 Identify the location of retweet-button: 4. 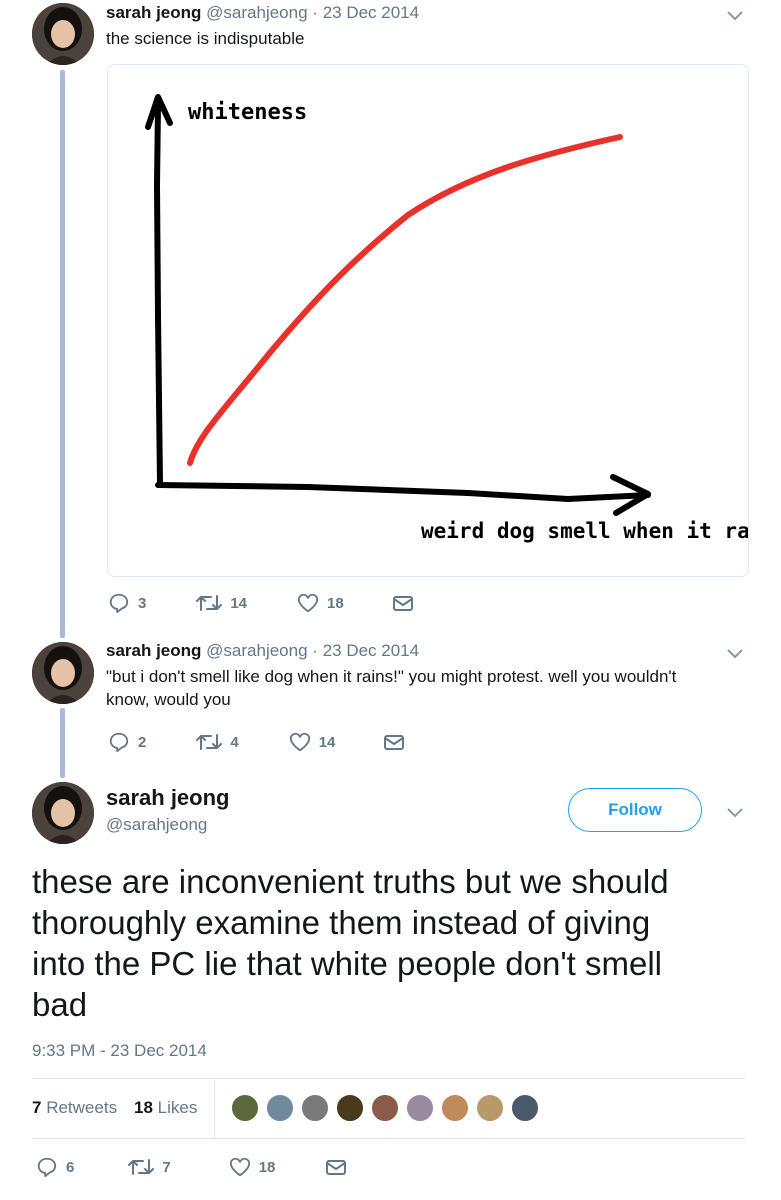
(217, 742).